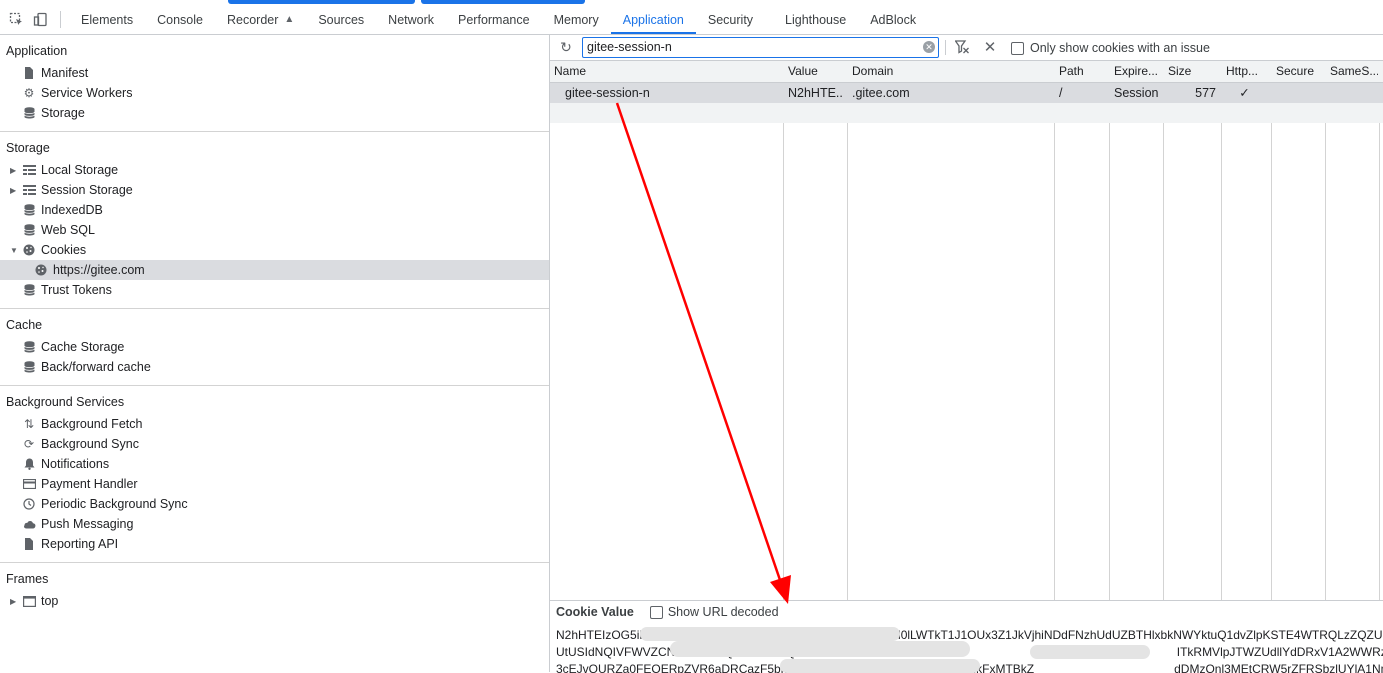 The width and height of the screenshot is (1383, 673). Describe the element at coordinates (274, 190) in the screenshot. I see `sidebar-item-session-storage: ▶ Session Storage` at that location.